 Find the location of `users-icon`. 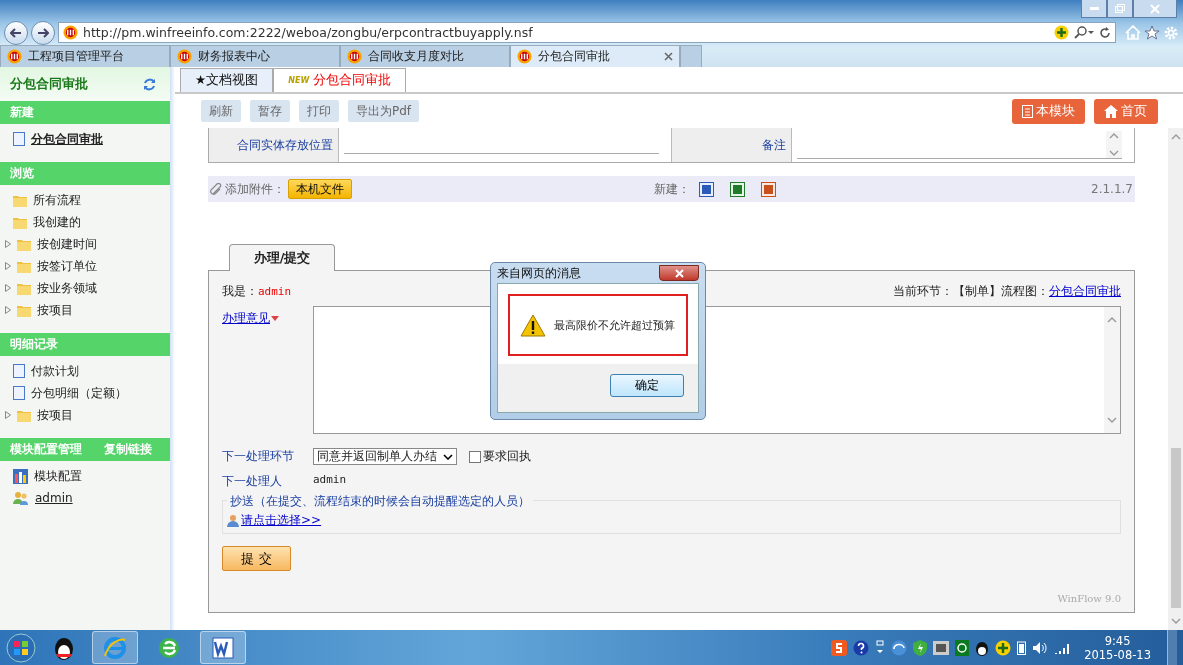

users-icon is located at coordinates (21, 498).